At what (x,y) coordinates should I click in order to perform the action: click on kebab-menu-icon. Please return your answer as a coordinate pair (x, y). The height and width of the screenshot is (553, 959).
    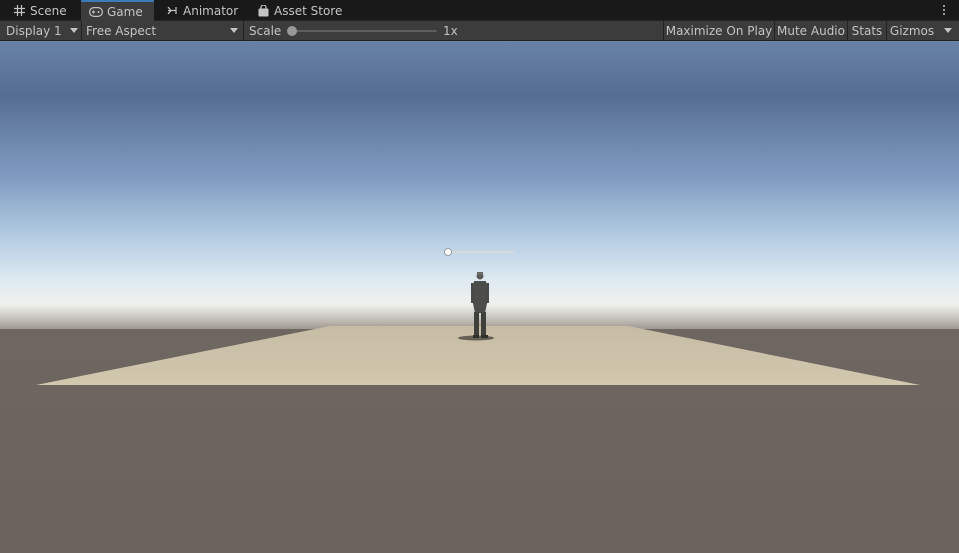
    Looking at the image, I should click on (944, 10).